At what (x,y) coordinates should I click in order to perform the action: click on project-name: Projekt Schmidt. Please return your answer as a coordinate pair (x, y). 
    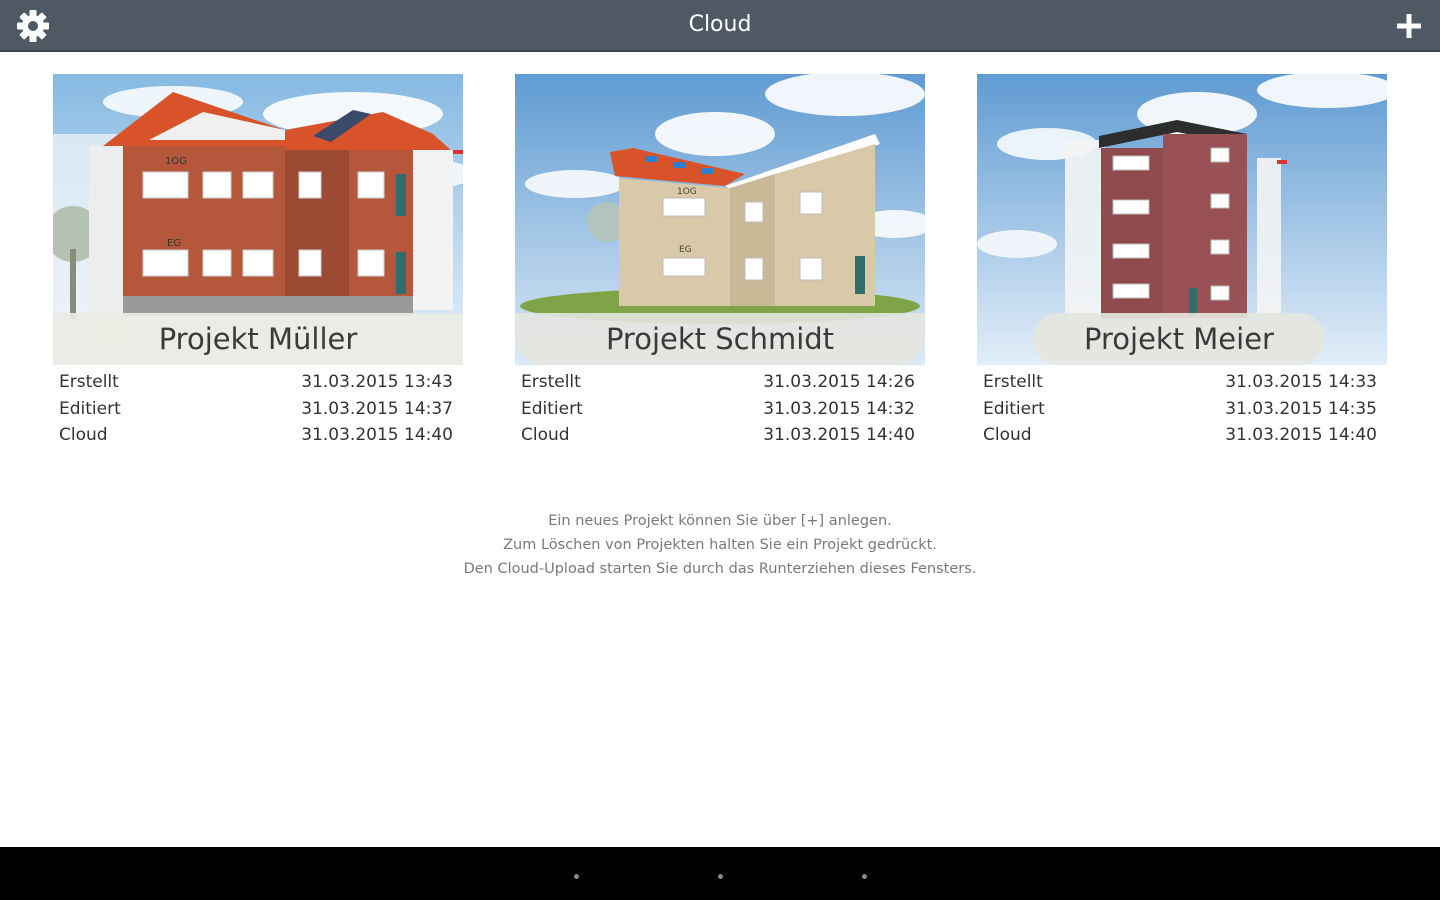
    Looking at the image, I should click on (720, 339).